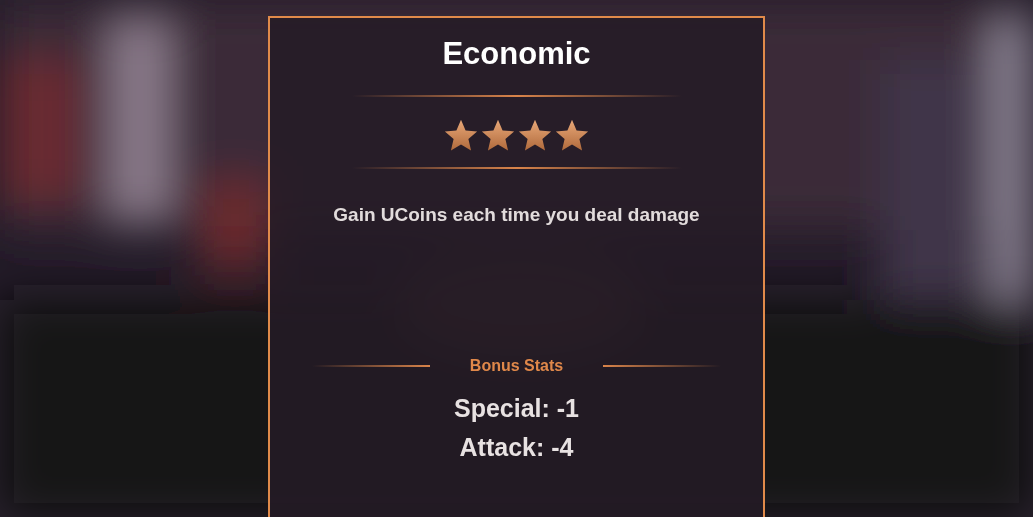 Image resolution: width=1033 pixels, height=517 pixels. What do you see at coordinates (516, 215) in the screenshot?
I see `description: Gain UCoins each time you deal damage` at bounding box center [516, 215].